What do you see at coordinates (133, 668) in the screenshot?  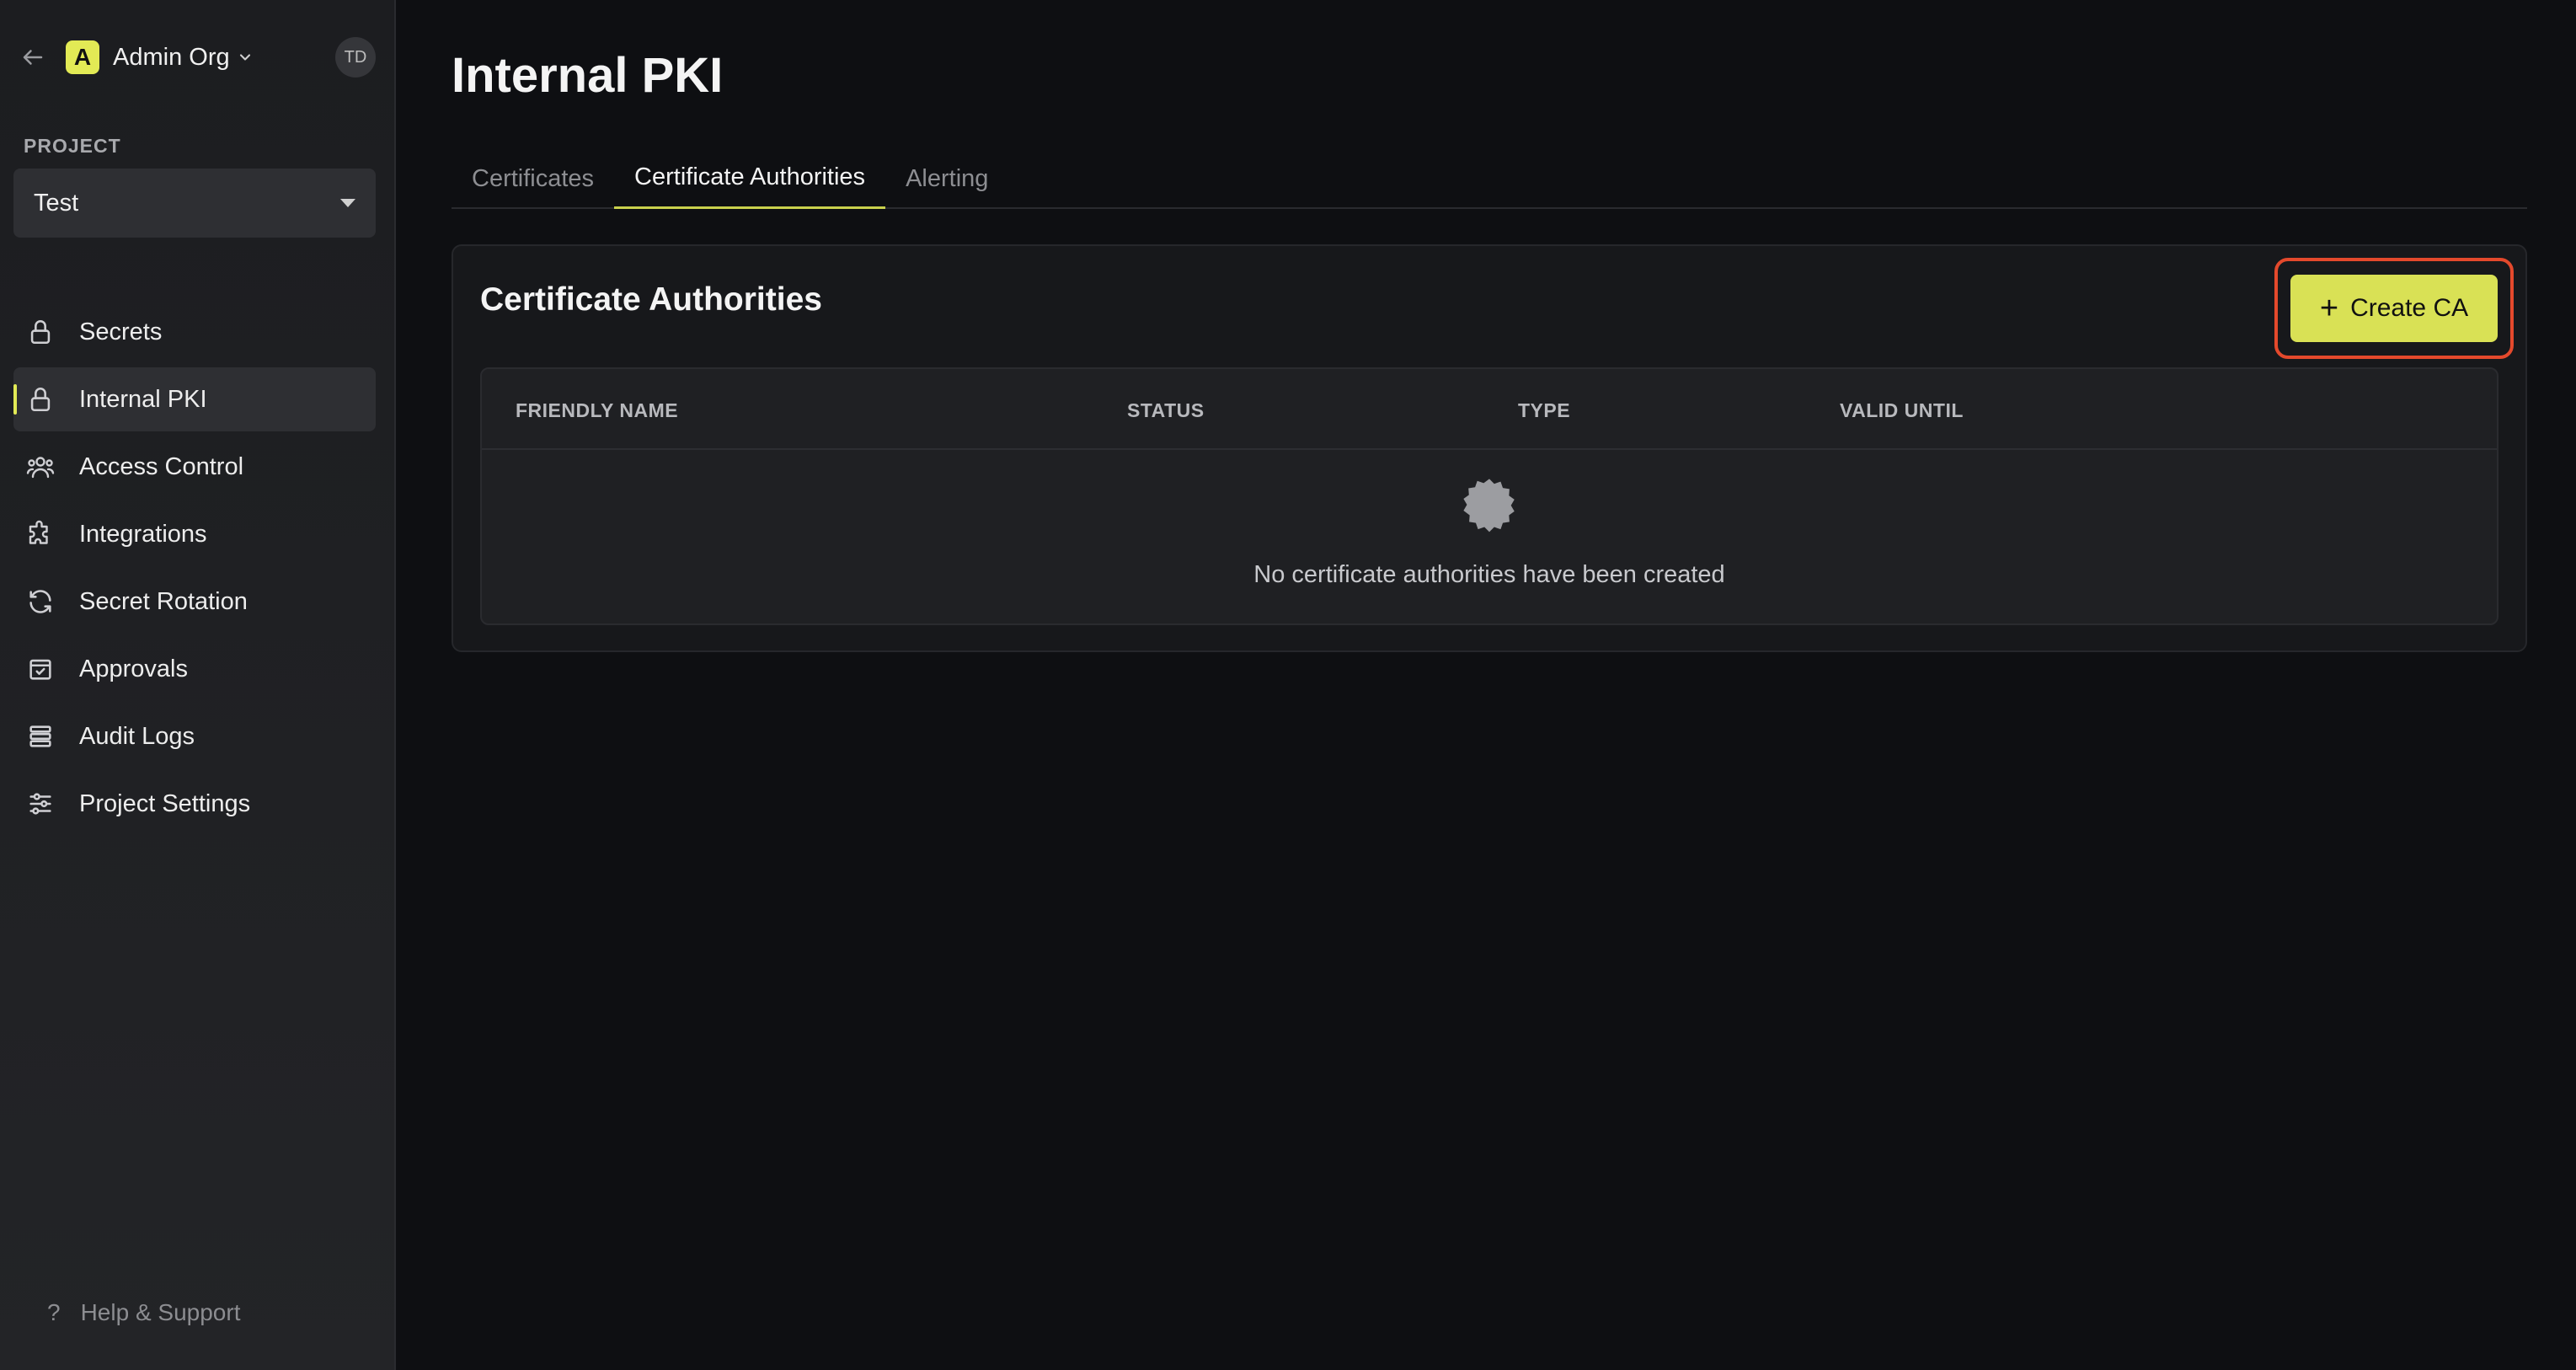 I see `sidebar-item-label: Approvals` at bounding box center [133, 668].